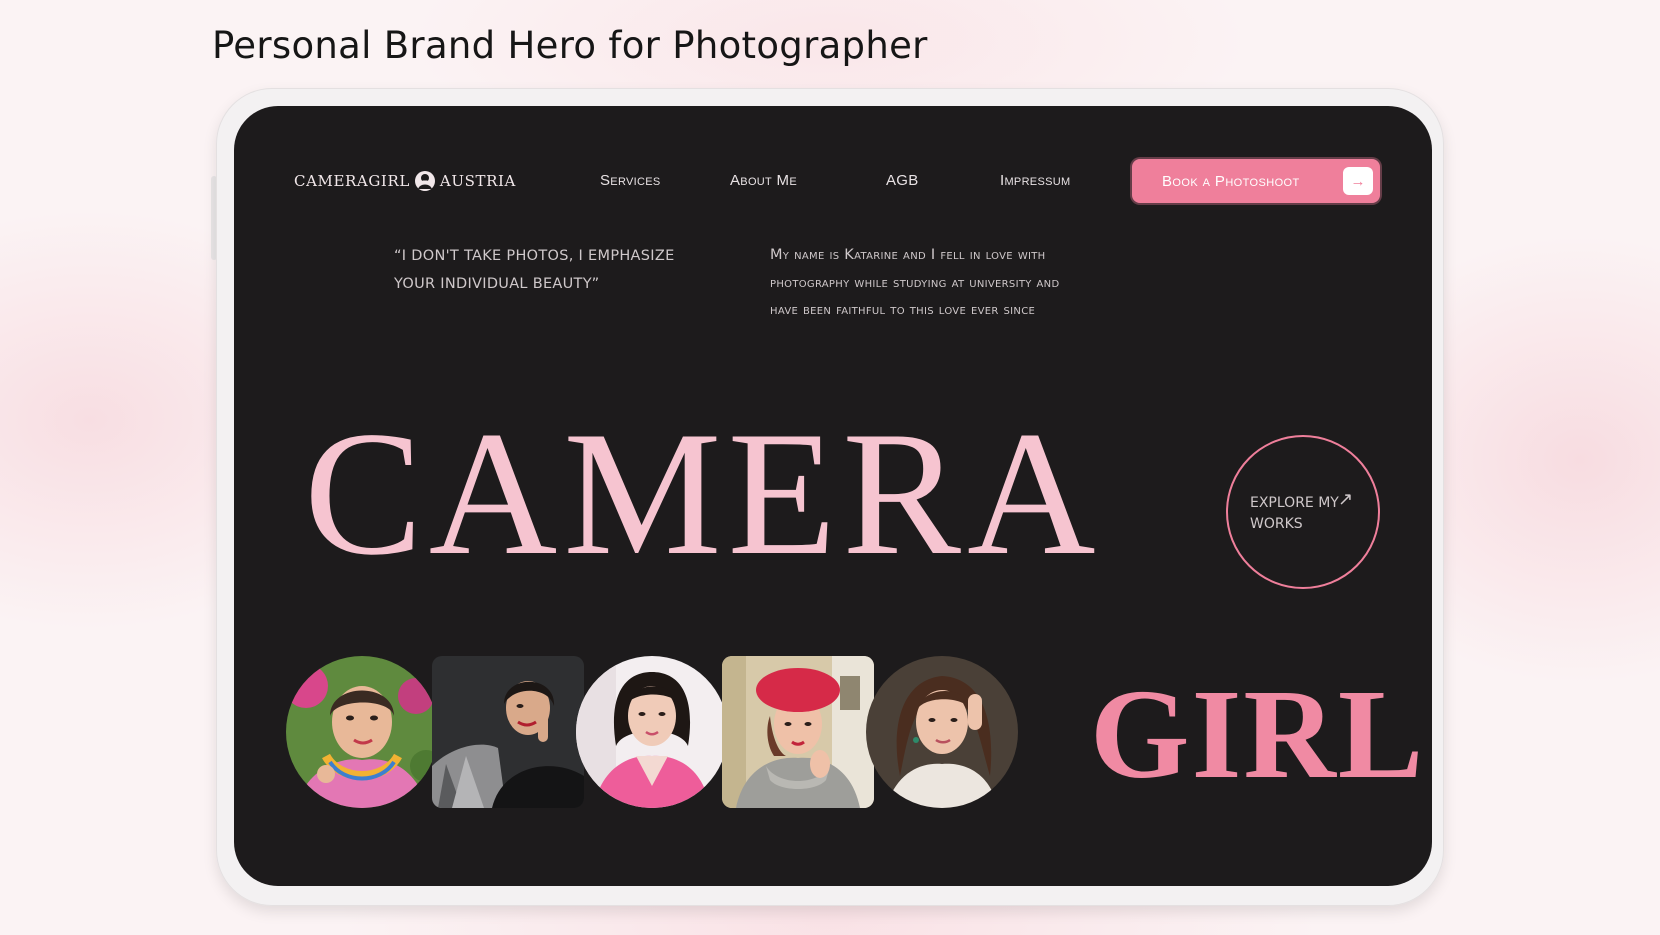 Image resolution: width=1660 pixels, height=935 pixels. What do you see at coordinates (703, 493) in the screenshot?
I see `headline-camera: CAMERA` at bounding box center [703, 493].